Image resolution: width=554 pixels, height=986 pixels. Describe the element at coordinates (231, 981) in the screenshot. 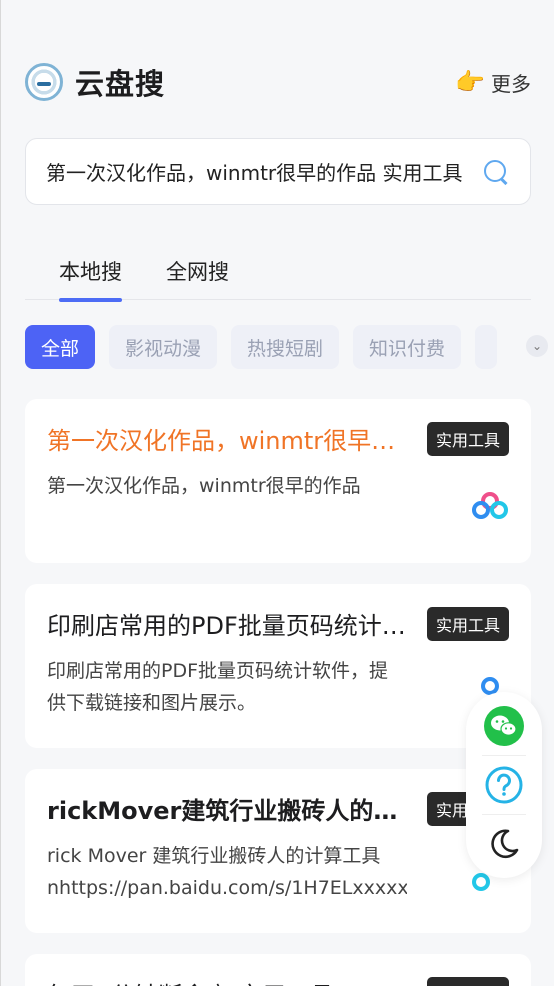

I see `result-title: 每天5分钟断舍离 实用工具` at that location.